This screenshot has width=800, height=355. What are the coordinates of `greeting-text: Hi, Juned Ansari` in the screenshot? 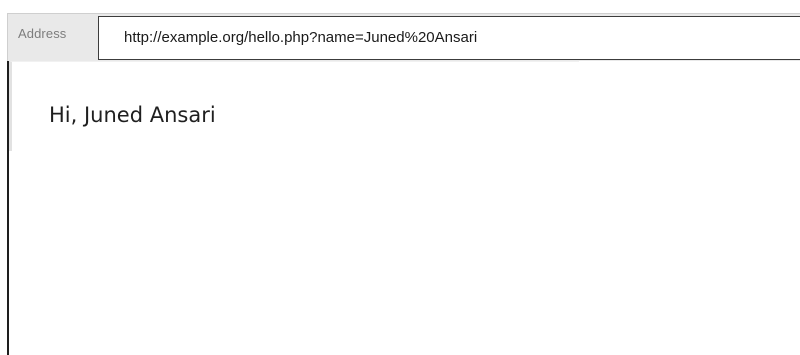 It's located at (132, 115).